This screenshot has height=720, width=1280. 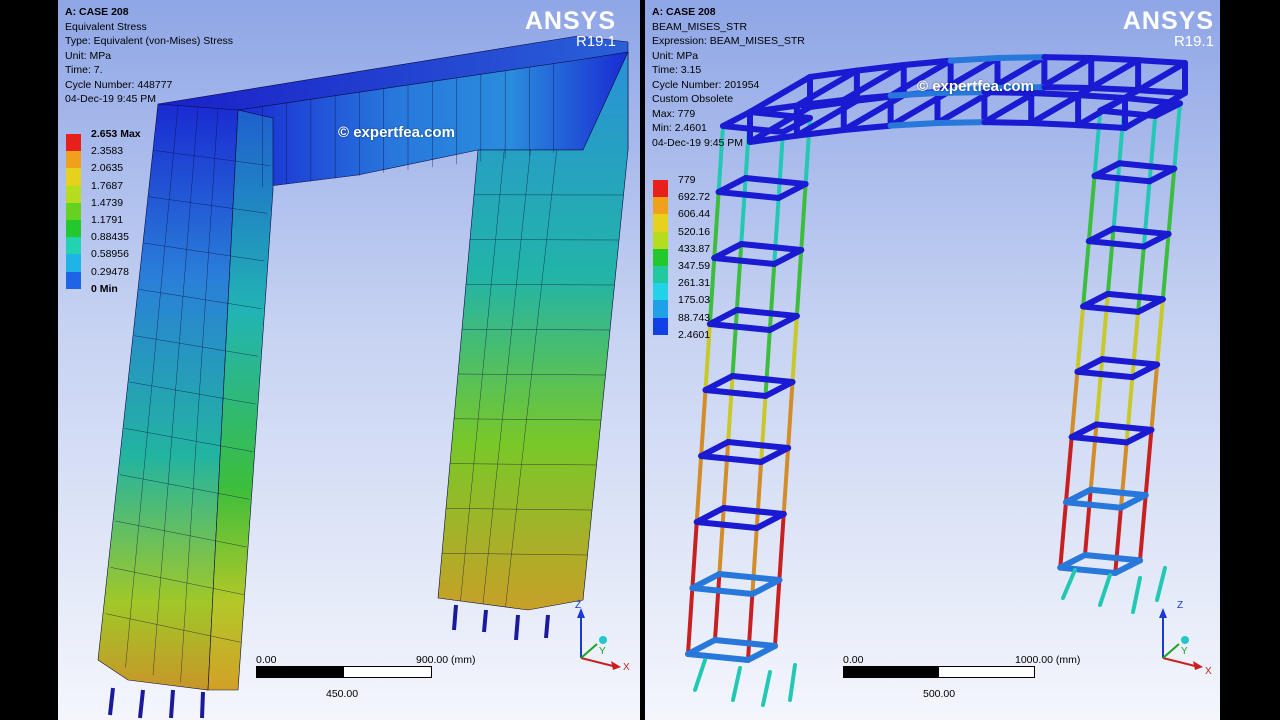 I want to click on info-line: Max: 779, so click(x=674, y=113).